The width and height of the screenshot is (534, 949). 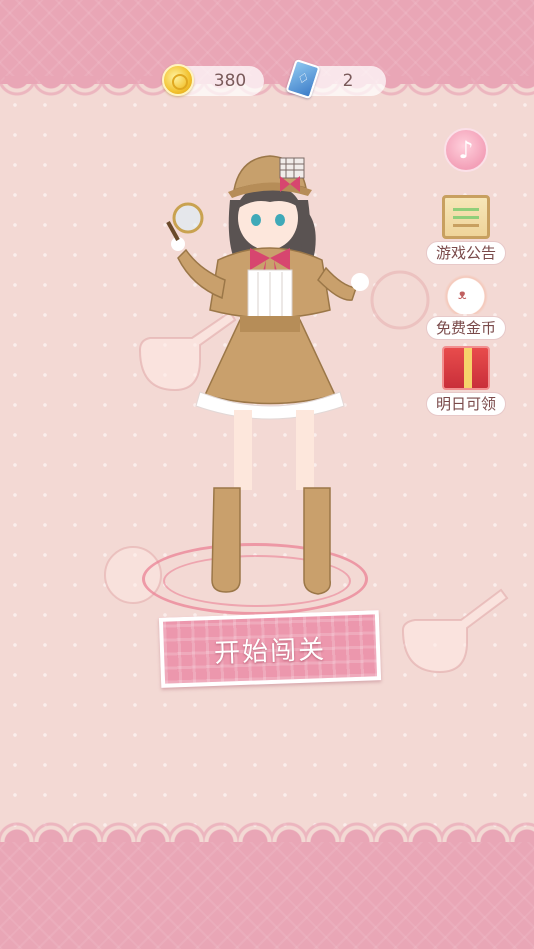 What do you see at coordinates (267, 829) in the screenshot?
I see `bottom-lace-border` at bounding box center [267, 829].